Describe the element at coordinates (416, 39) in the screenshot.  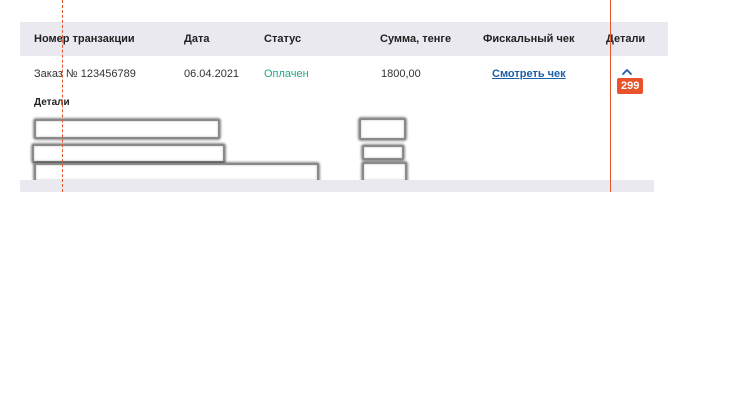
I see `header-amount: Сумма, тенге` at that location.